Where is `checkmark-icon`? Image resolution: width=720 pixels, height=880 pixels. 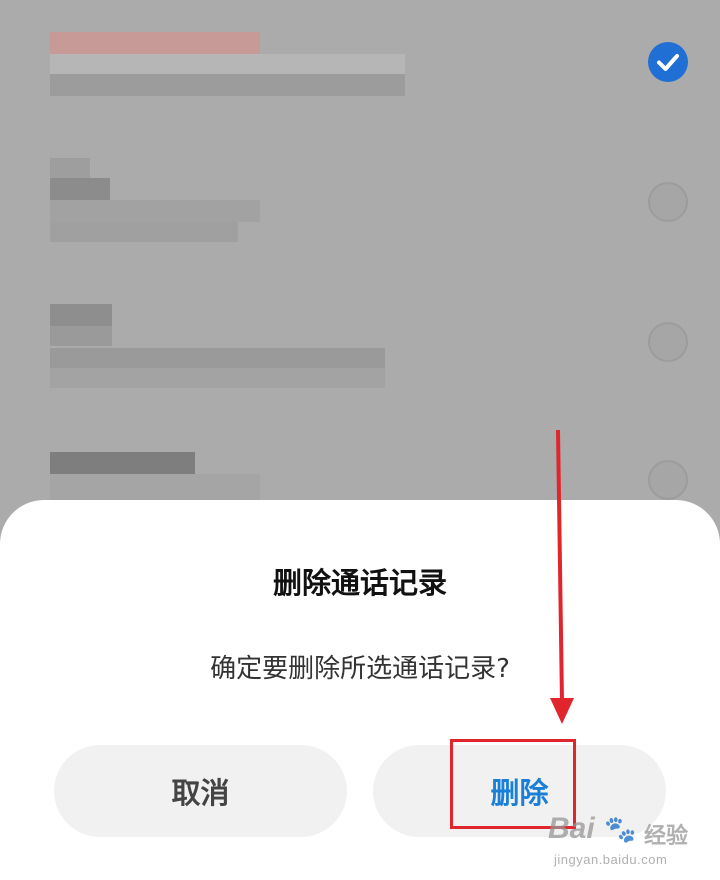
checkmark-icon is located at coordinates (668, 62).